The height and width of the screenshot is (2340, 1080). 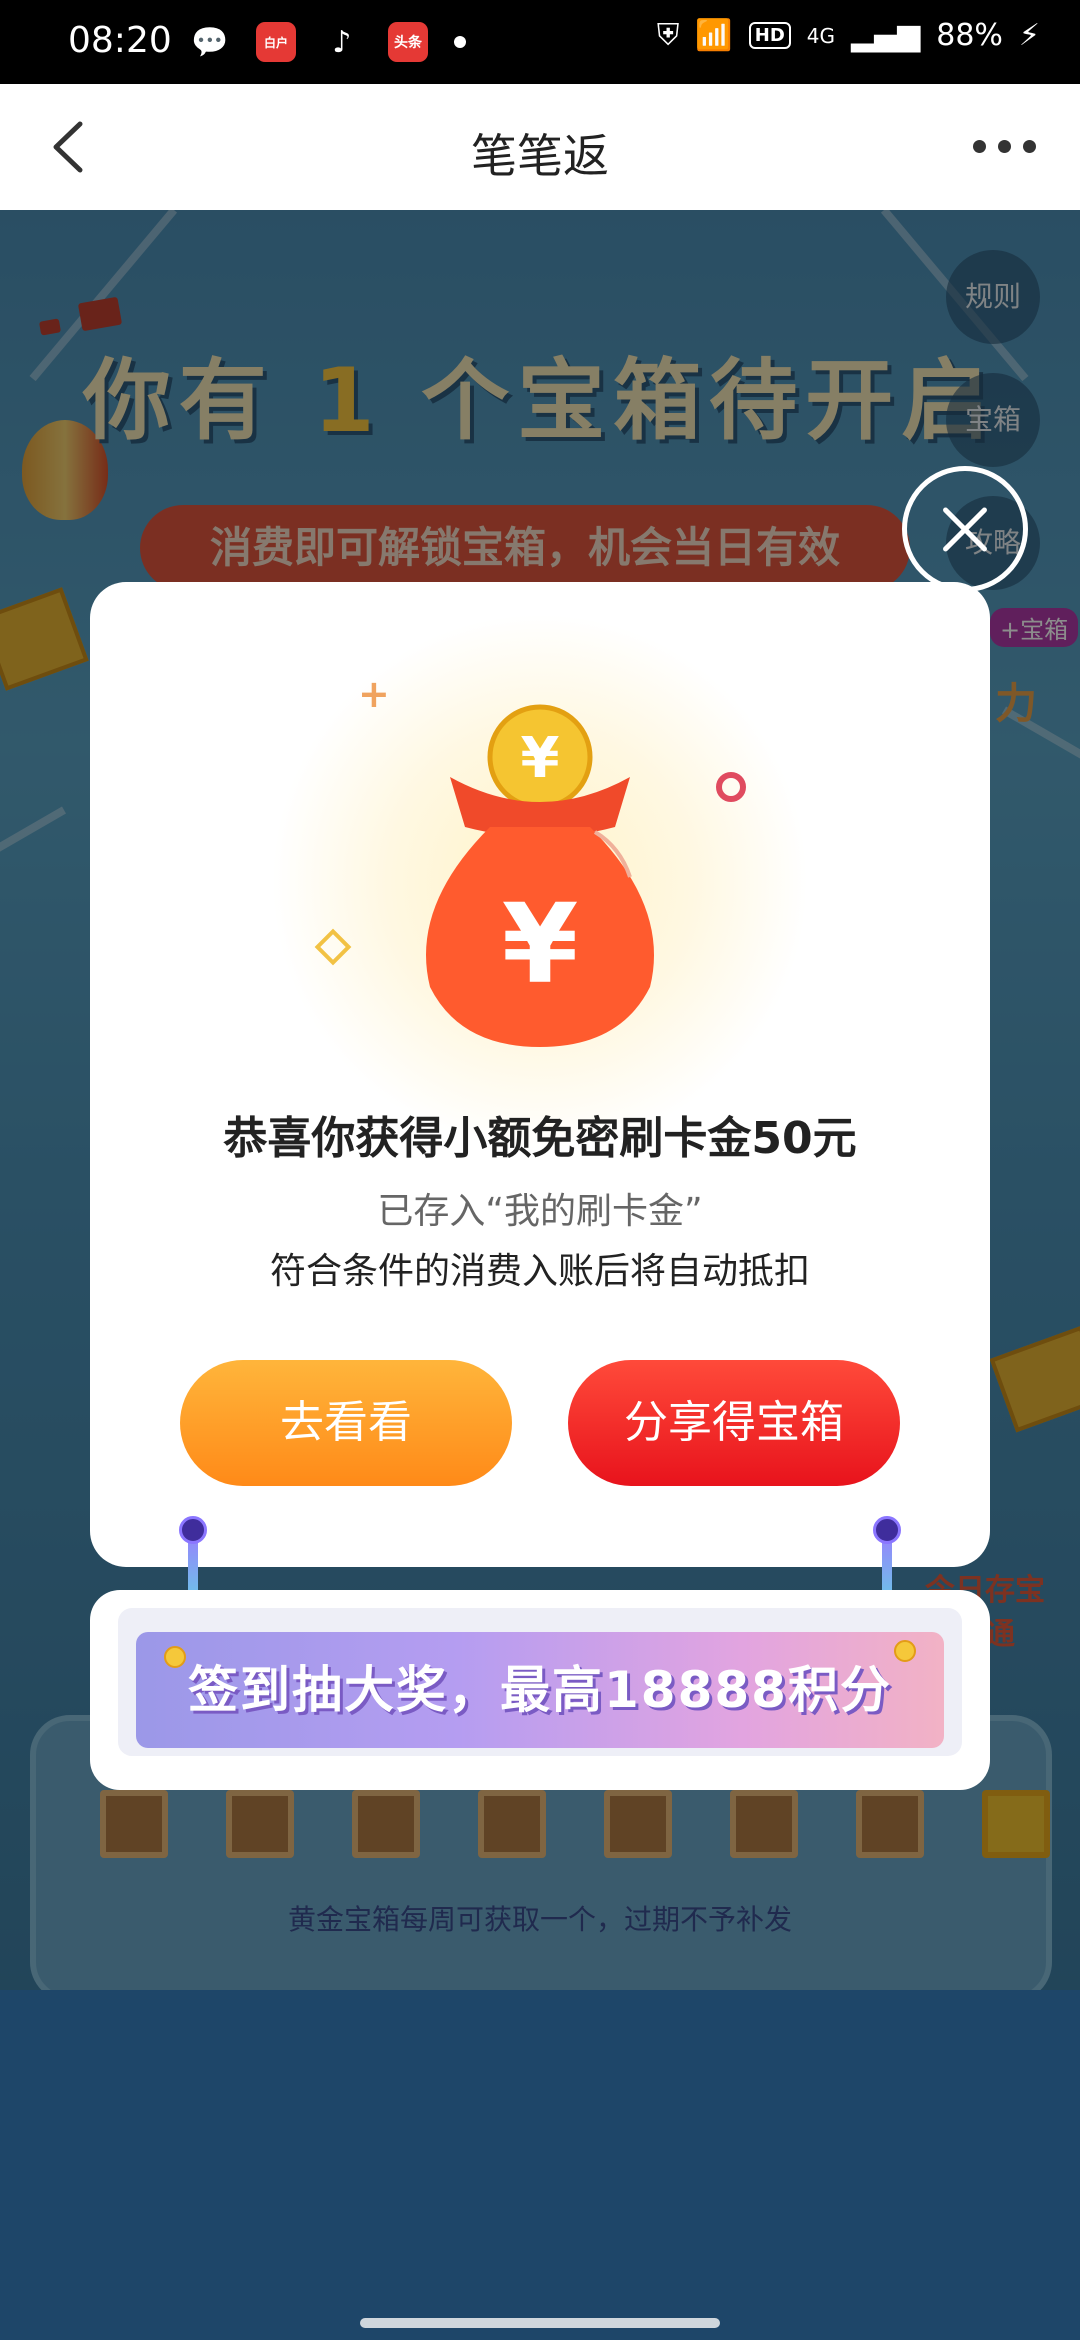 What do you see at coordinates (460, 42) in the screenshot?
I see `more-notifications-icon` at bounding box center [460, 42].